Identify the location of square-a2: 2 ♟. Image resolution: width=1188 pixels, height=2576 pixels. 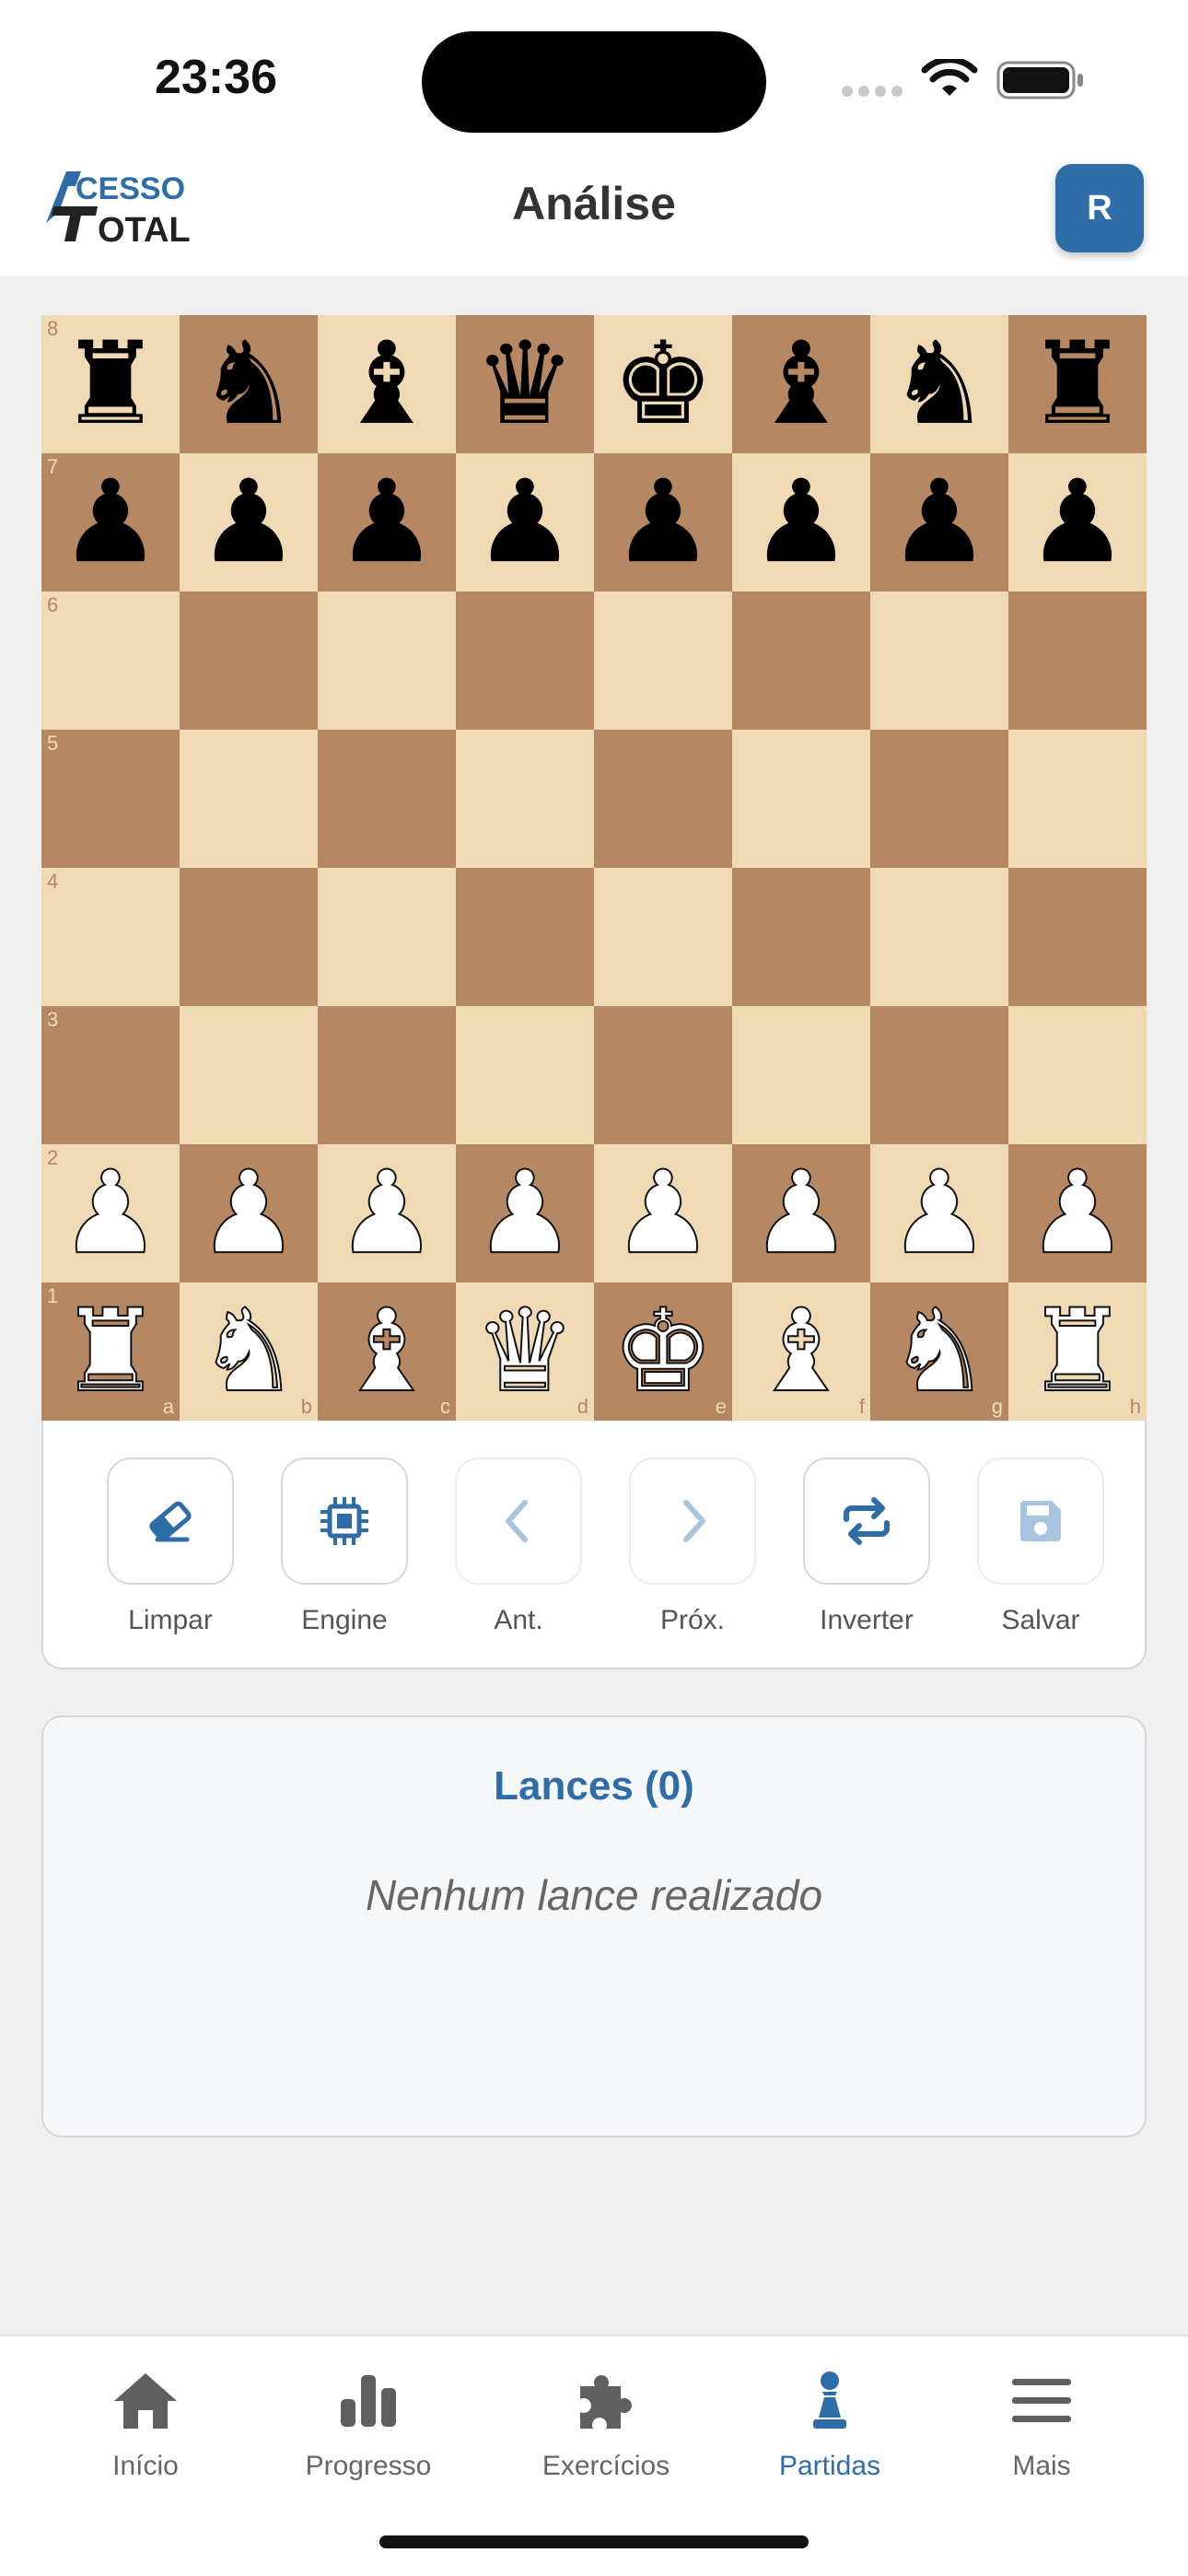
(111, 1213).